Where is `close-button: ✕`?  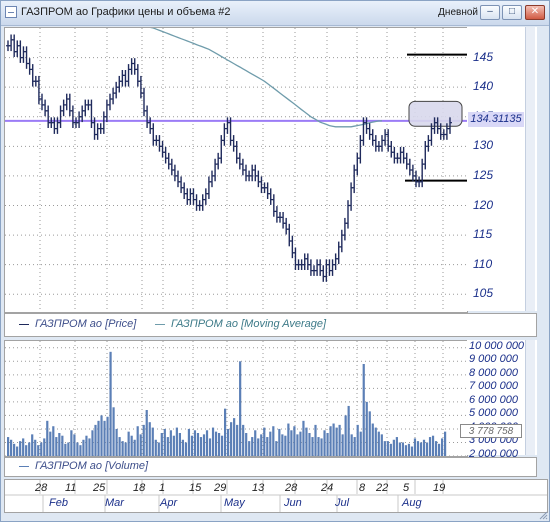 close-button: ✕ is located at coordinates (535, 12).